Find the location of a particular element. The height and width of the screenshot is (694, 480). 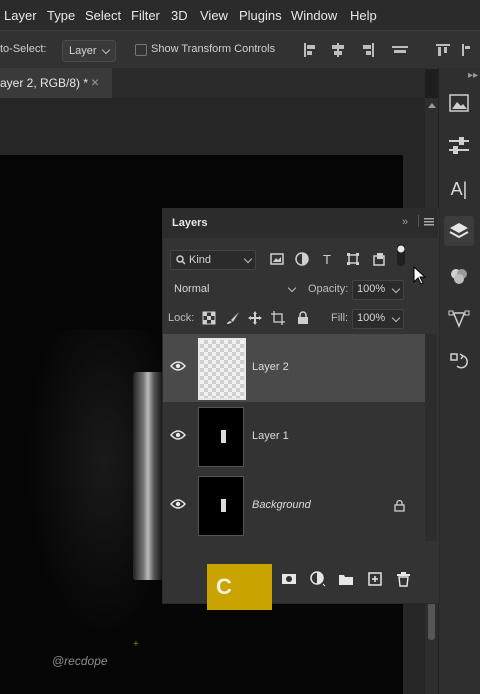

crosshair-icon: + is located at coordinates (136, 644).